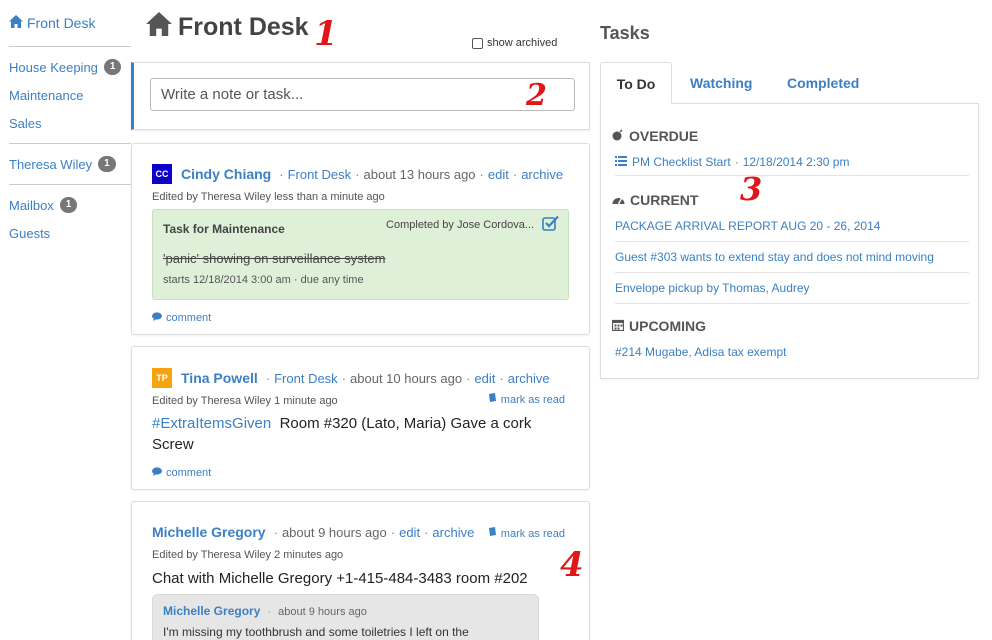 Image resolution: width=992 pixels, height=640 pixels. Describe the element at coordinates (209, 532) in the screenshot. I see `author-link: Michelle Gregory` at that location.